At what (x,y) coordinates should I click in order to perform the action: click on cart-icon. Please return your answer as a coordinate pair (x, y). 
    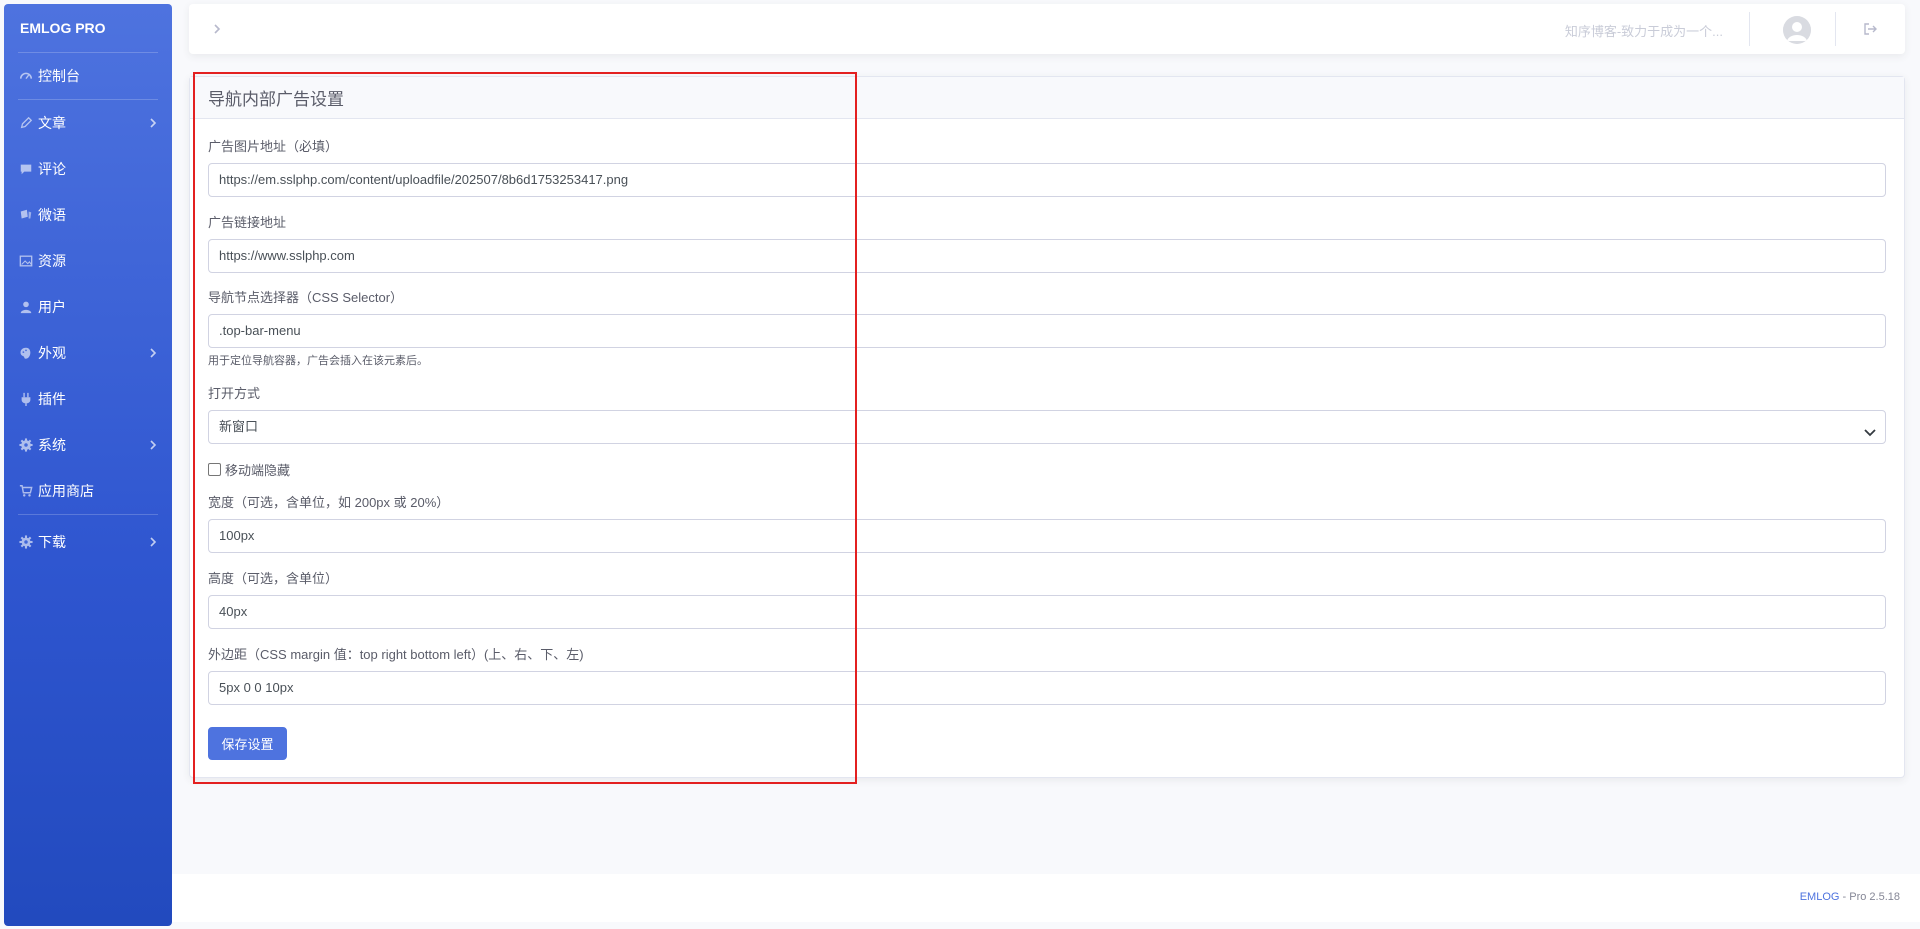
    Looking at the image, I should click on (26, 491).